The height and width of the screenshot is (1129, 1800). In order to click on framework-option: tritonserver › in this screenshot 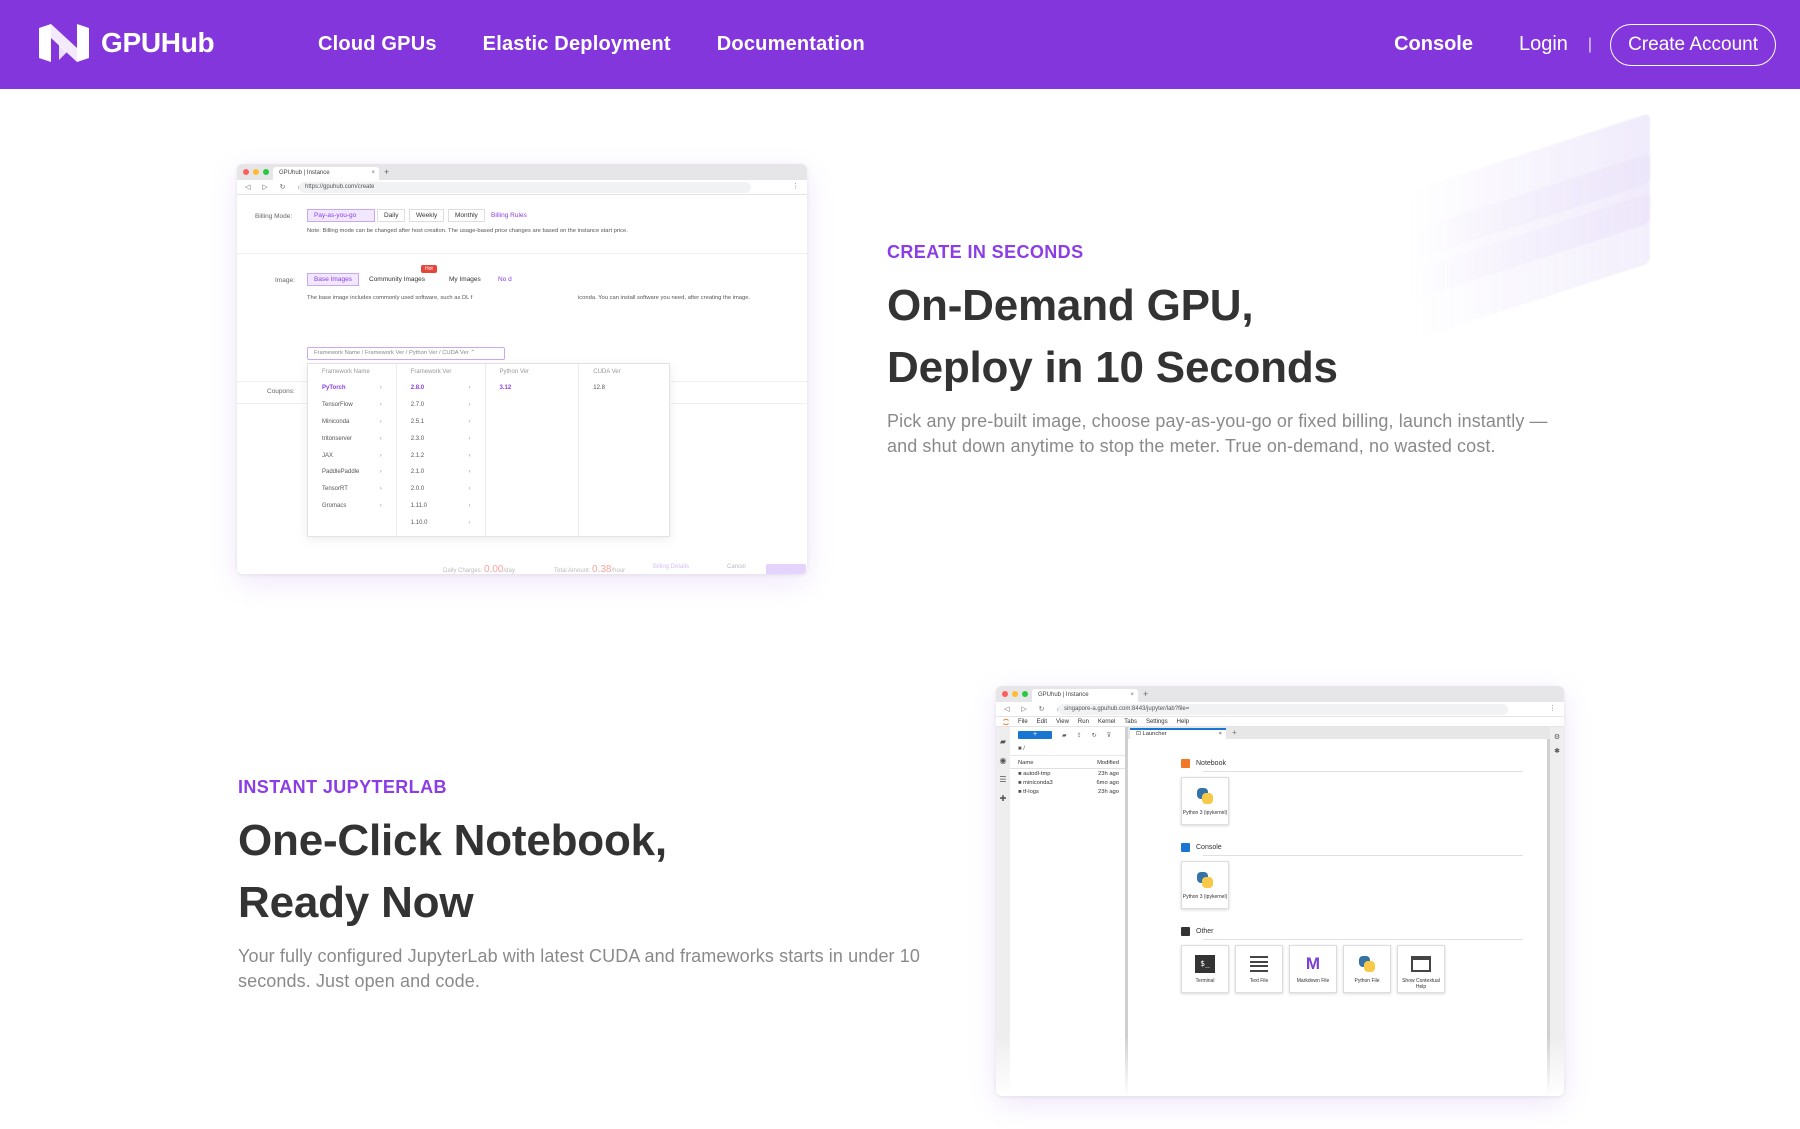, I will do `click(352, 438)`.